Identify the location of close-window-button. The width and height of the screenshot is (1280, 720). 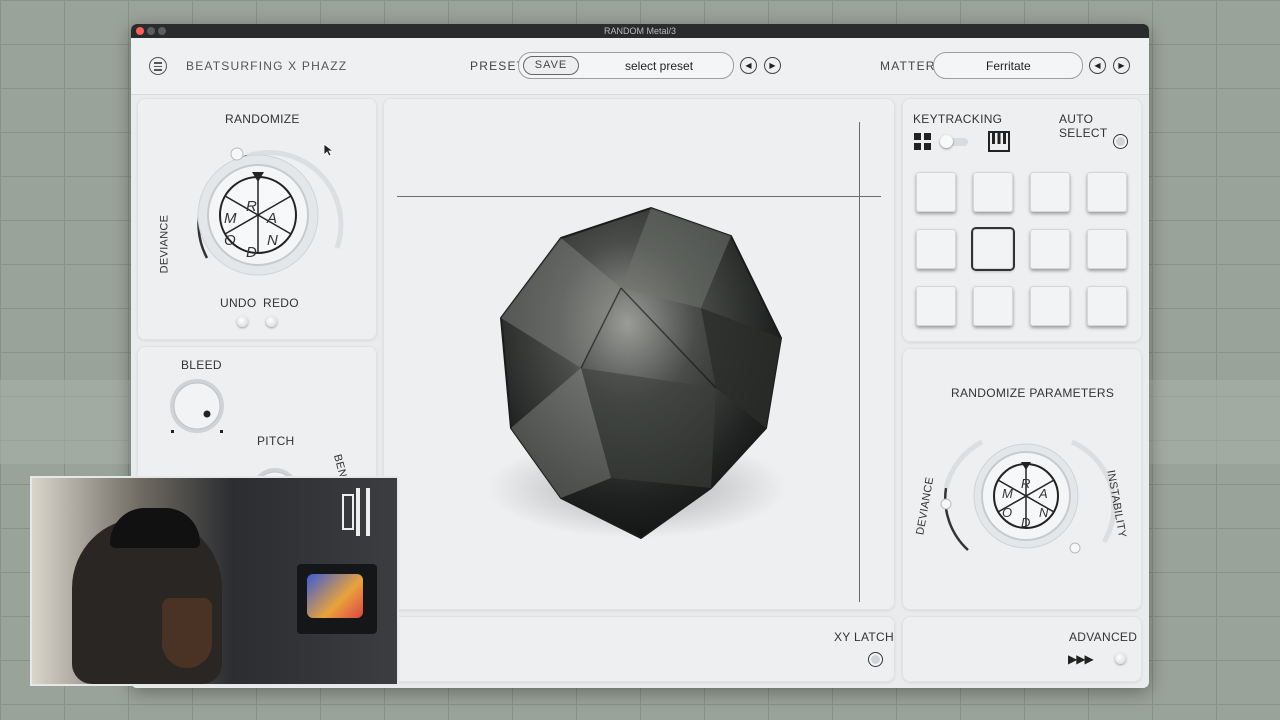
(140, 31).